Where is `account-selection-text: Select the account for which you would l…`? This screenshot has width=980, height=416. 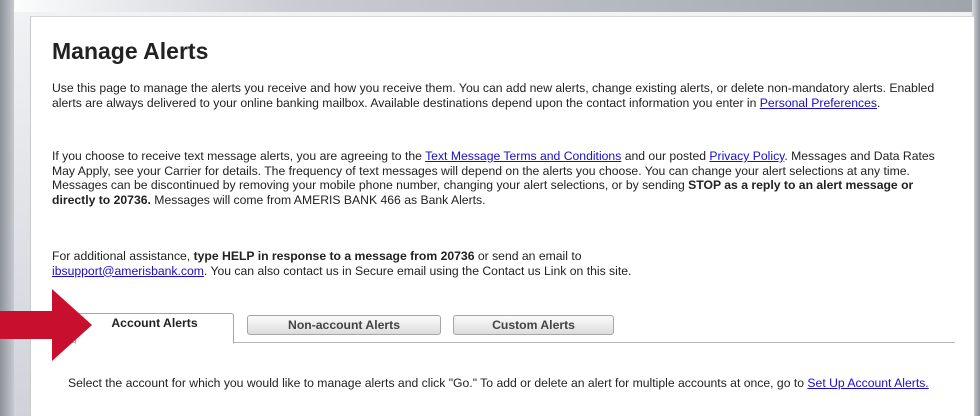 account-selection-text: Select the account for which you would l… is located at coordinates (438, 383).